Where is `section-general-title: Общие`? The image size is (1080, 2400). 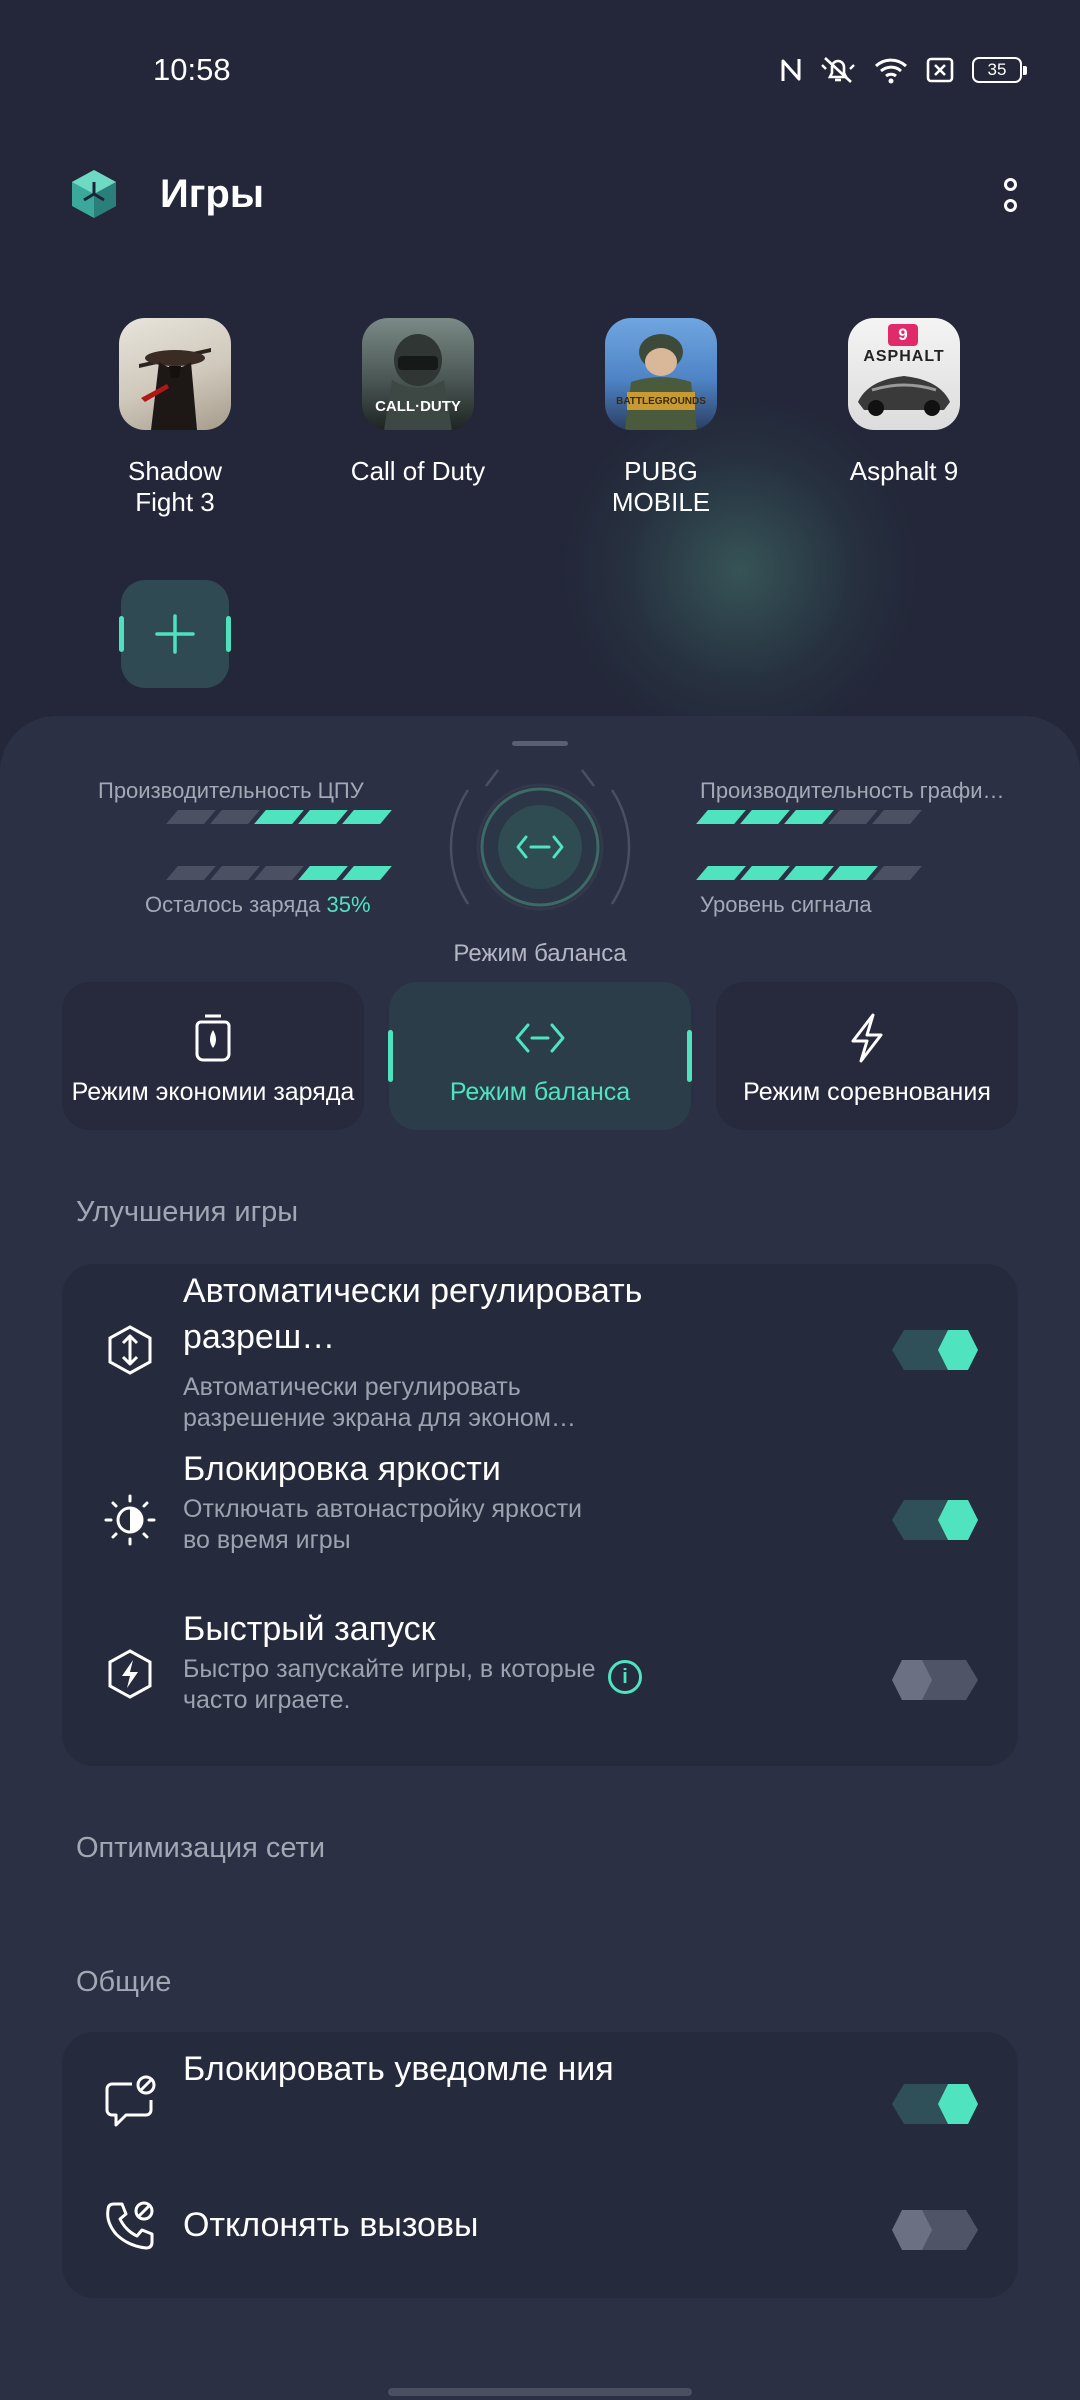 section-general-title: Общие is located at coordinates (124, 1982).